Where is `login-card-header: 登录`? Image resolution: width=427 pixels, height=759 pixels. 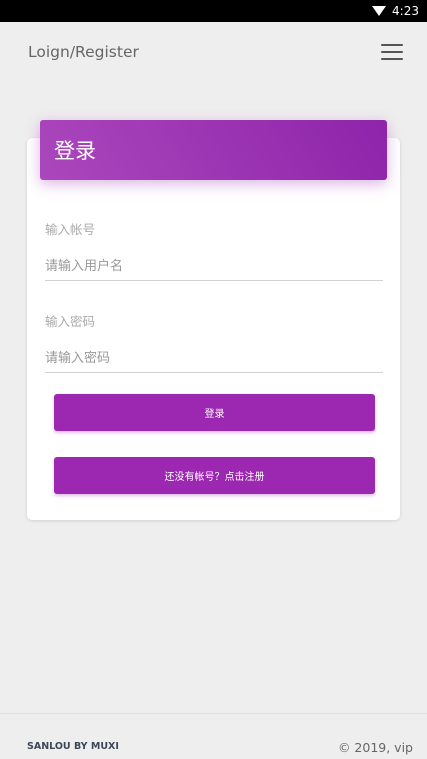 login-card-header: 登录 is located at coordinates (213, 150).